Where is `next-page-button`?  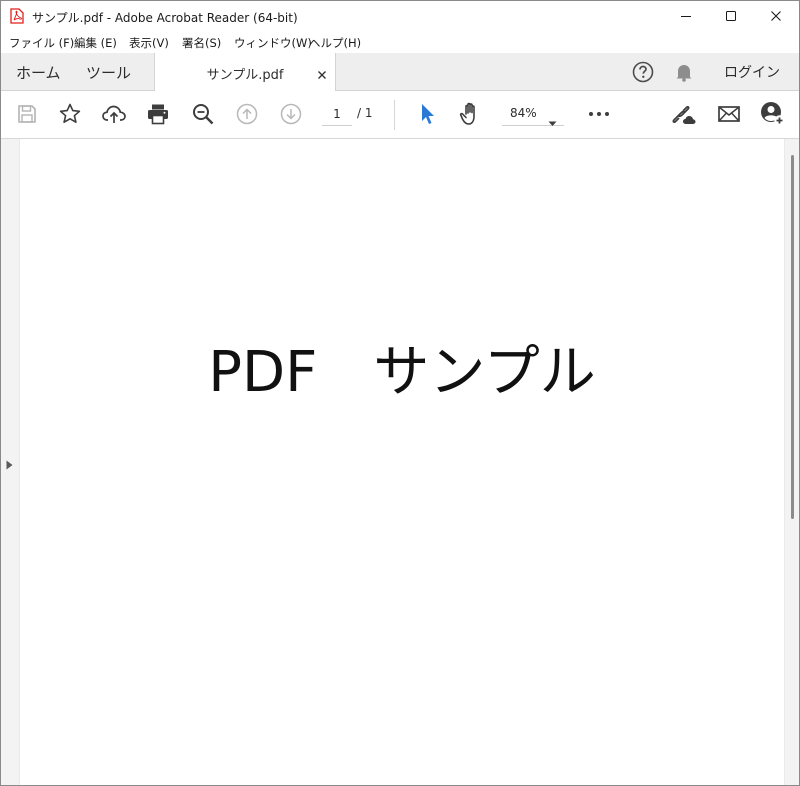
next-page-button is located at coordinates (291, 114).